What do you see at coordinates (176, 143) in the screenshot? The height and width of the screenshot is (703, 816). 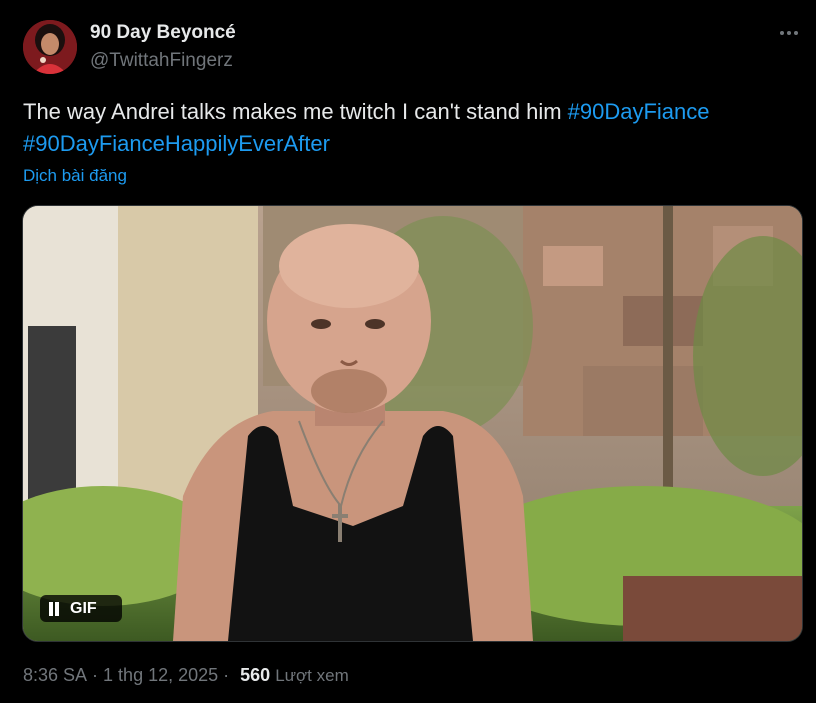 I see `hashtag-90dayfiancehappilyeverafter: #90DayFianceHappilyEverAfter` at bounding box center [176, 143].